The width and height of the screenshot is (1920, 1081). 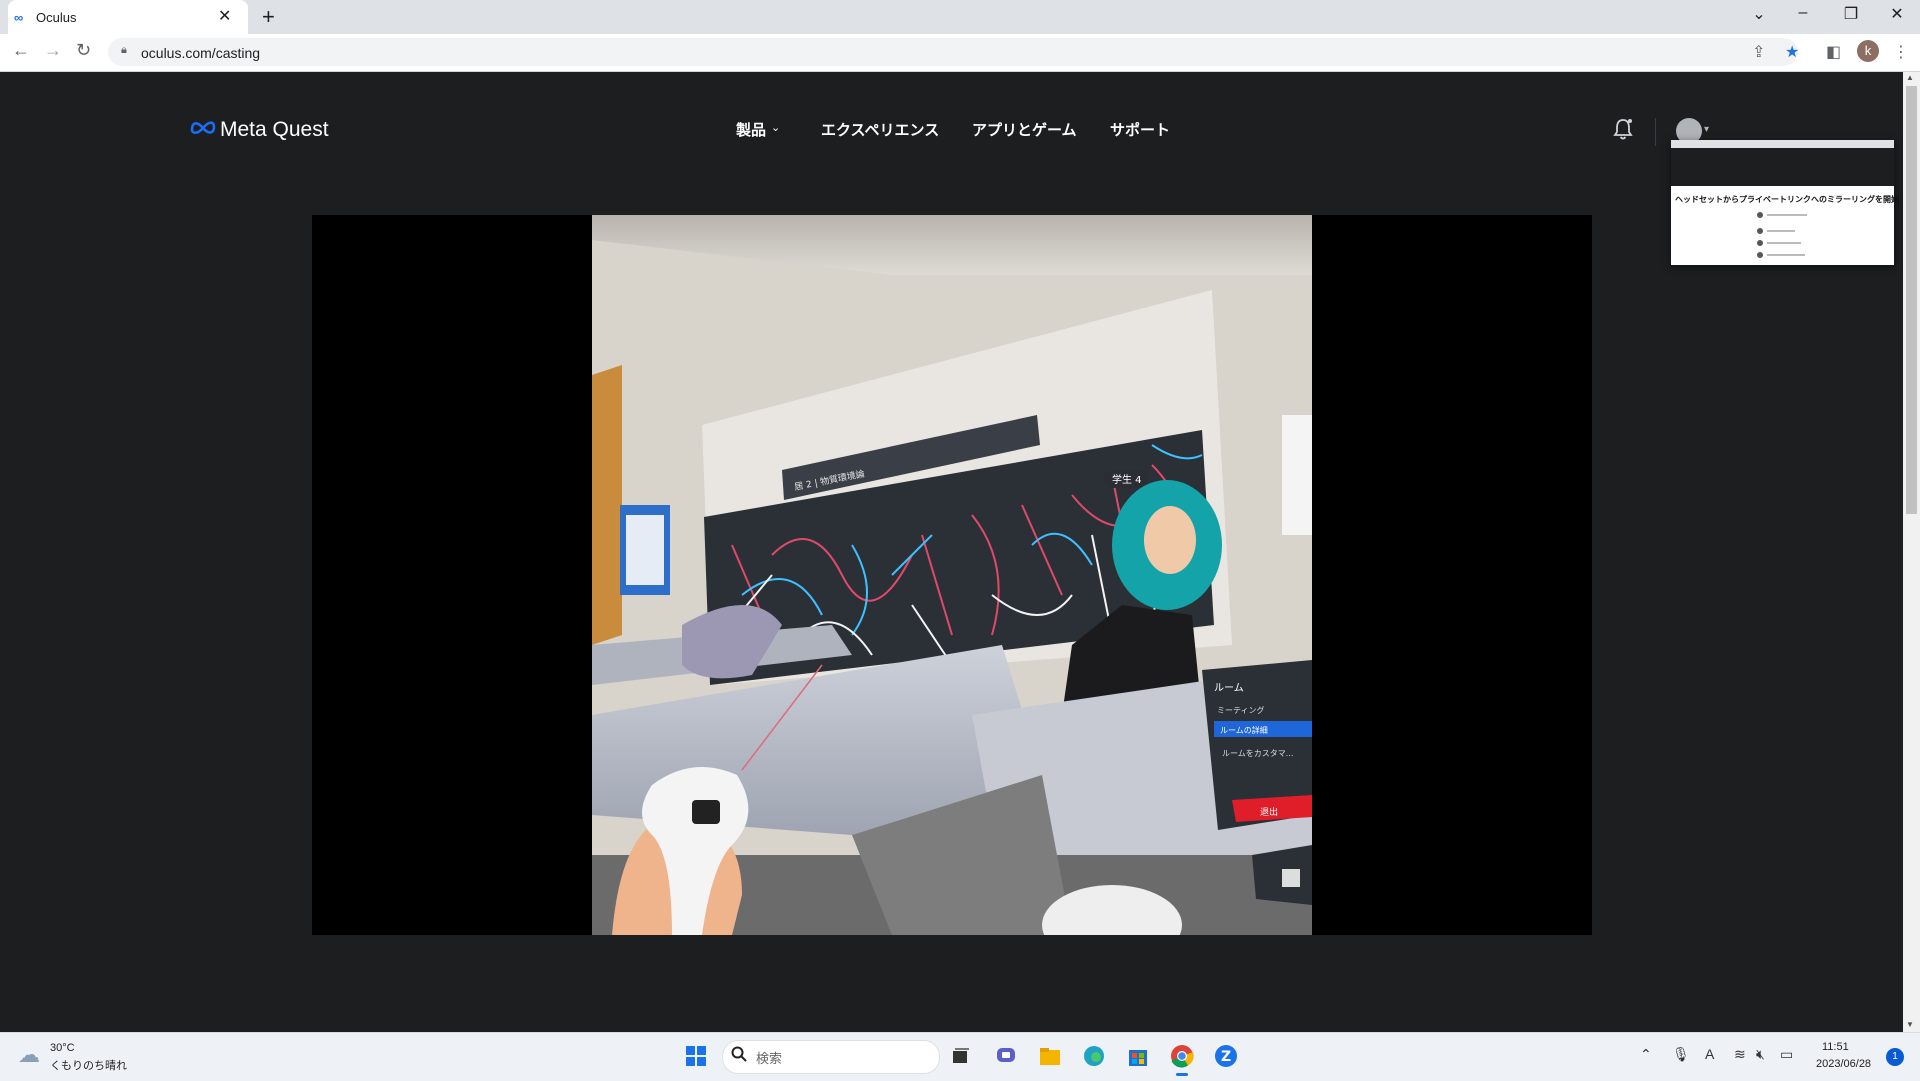 I want to click on show-hidden-icons-chevron-icon: ⌃, so click(x=1646, y=1054).